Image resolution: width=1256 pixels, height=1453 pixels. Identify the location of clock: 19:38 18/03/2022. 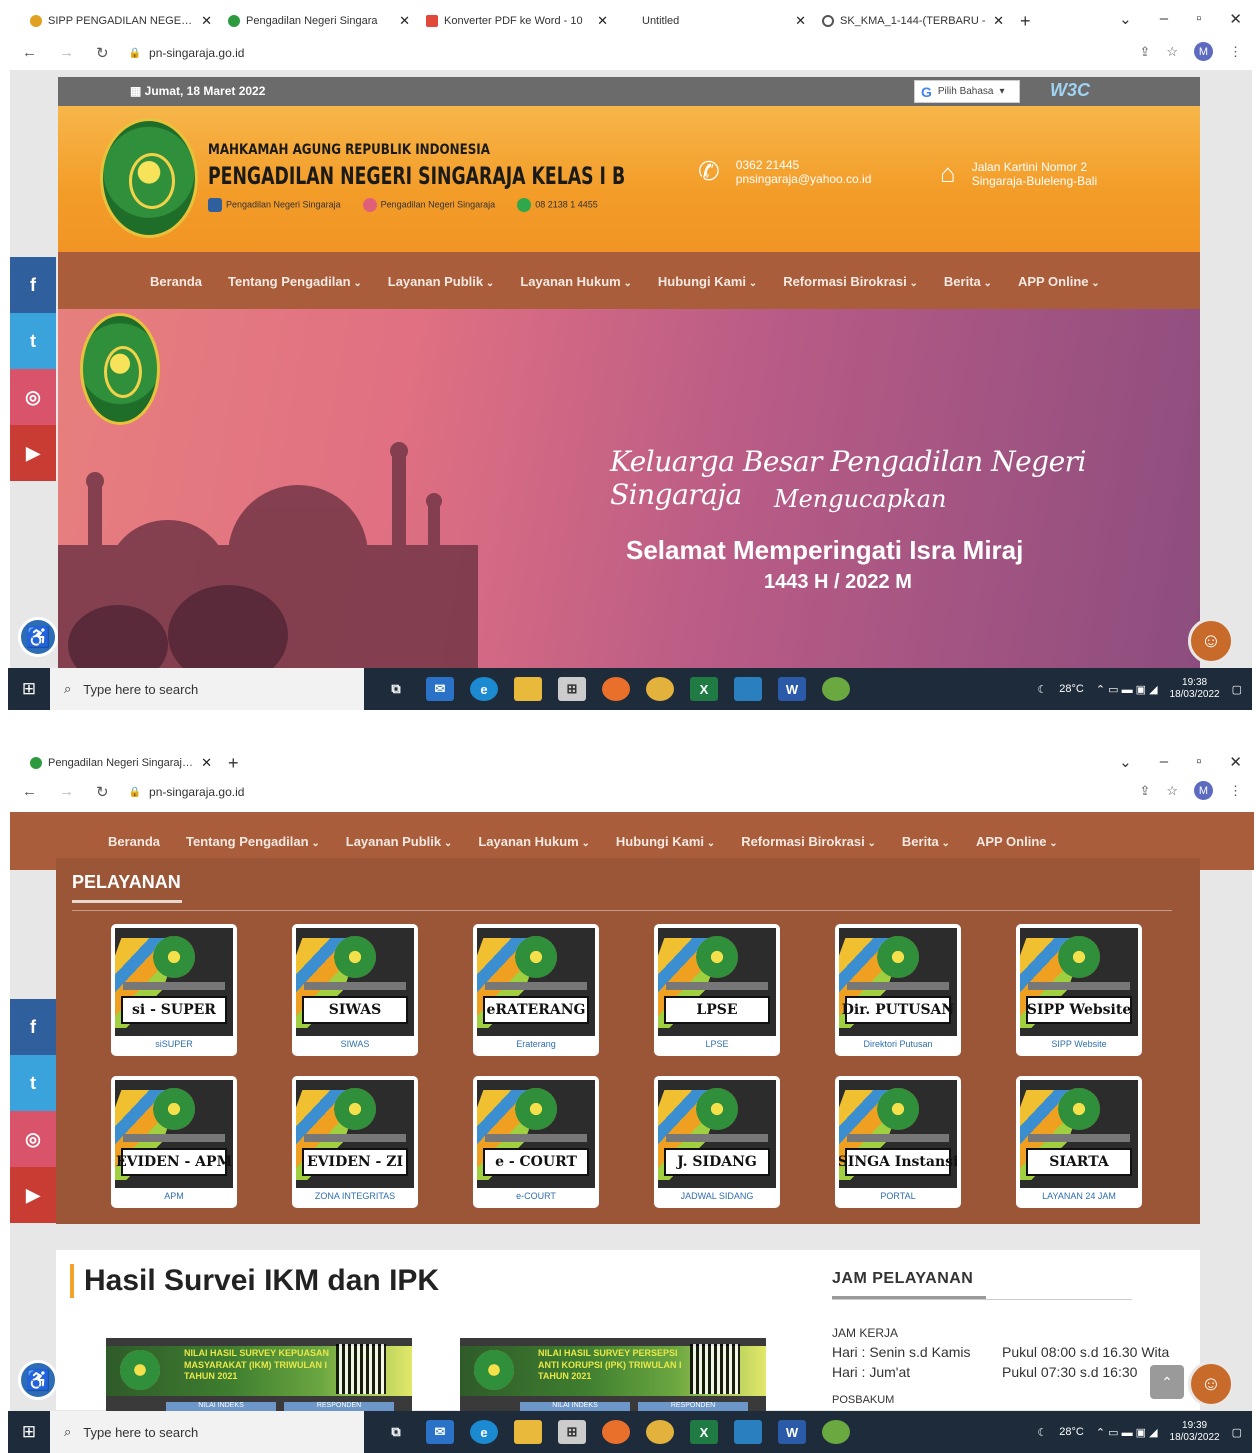
(1195, 689).